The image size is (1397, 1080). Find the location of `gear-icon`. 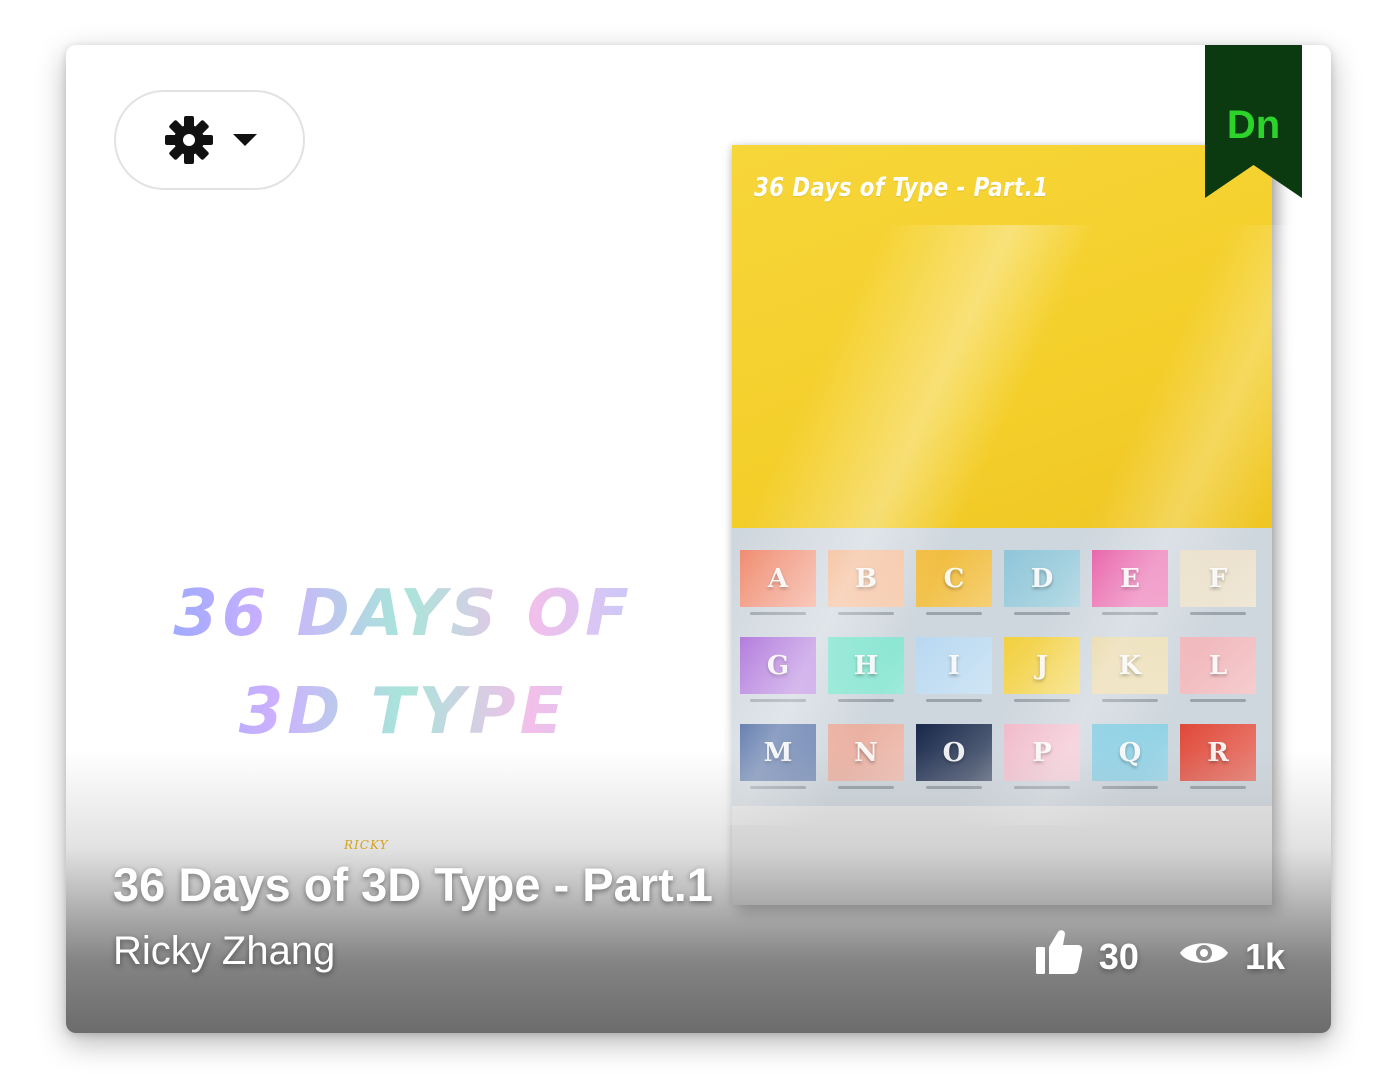

gear-icon is located at coordinates (189, 140).